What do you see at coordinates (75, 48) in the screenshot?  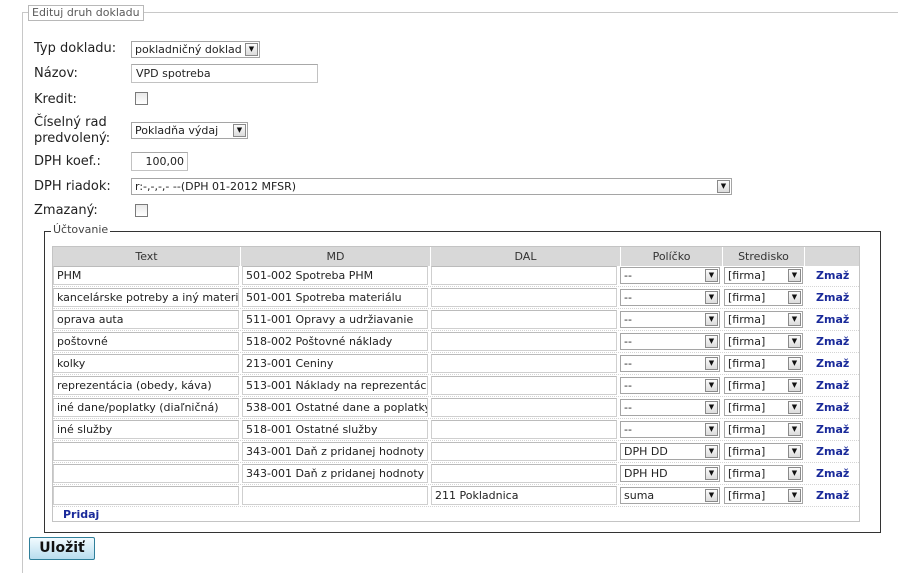 I see `typ-dokladu-label: Typ dokladu:` at bounding box center [75, 48].